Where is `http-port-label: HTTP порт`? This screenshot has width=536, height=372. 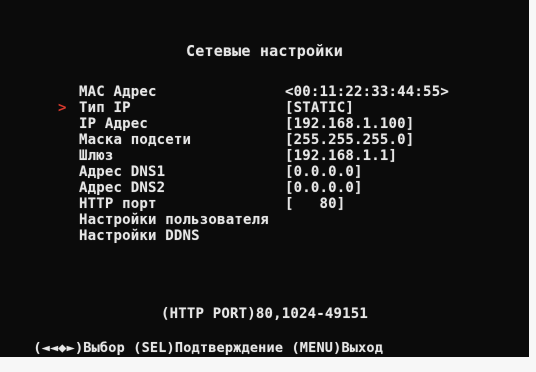 http-port-label: HTTP порт is located at coordinates (118, 204).